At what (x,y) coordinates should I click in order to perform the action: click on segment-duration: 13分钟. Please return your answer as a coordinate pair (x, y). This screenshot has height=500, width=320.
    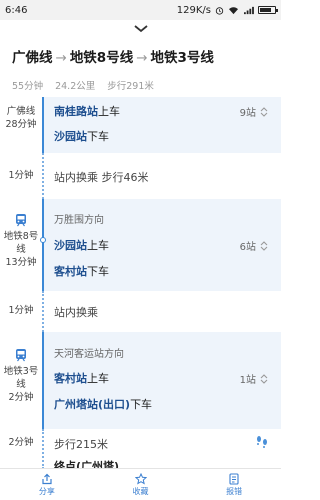
    Looking at the image, I should click on (21, 262).